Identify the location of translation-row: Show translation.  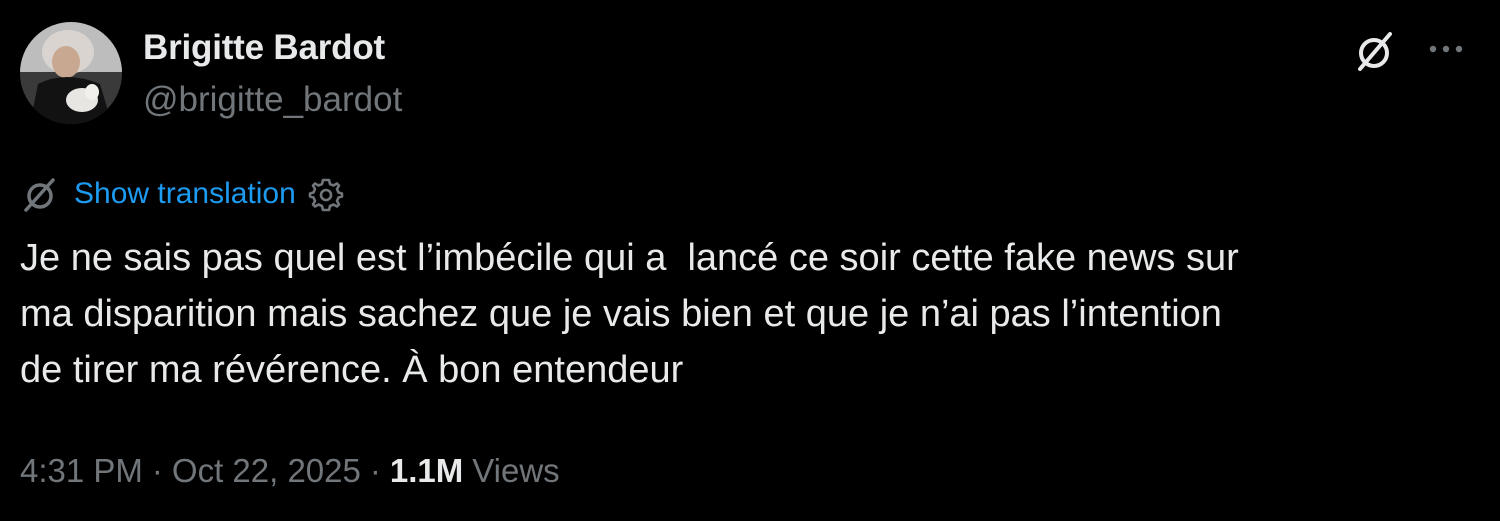
(182, 194).